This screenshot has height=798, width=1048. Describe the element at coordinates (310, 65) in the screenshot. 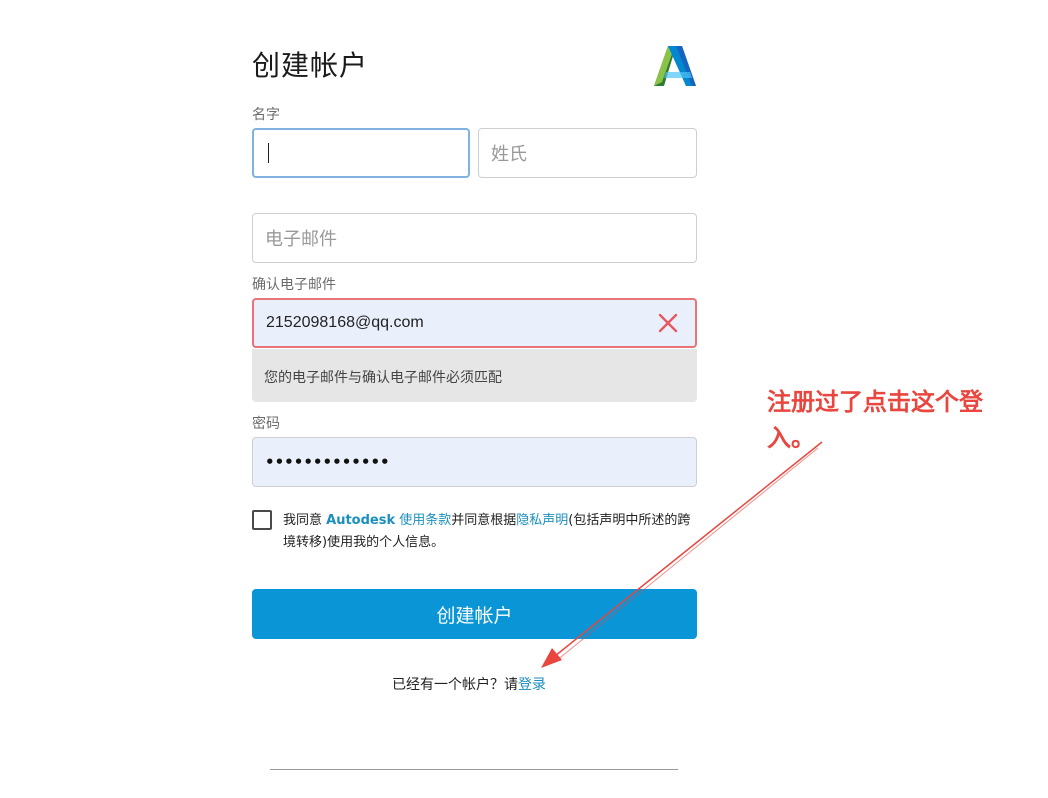

I see `page-title: 创建帐户` at that location.